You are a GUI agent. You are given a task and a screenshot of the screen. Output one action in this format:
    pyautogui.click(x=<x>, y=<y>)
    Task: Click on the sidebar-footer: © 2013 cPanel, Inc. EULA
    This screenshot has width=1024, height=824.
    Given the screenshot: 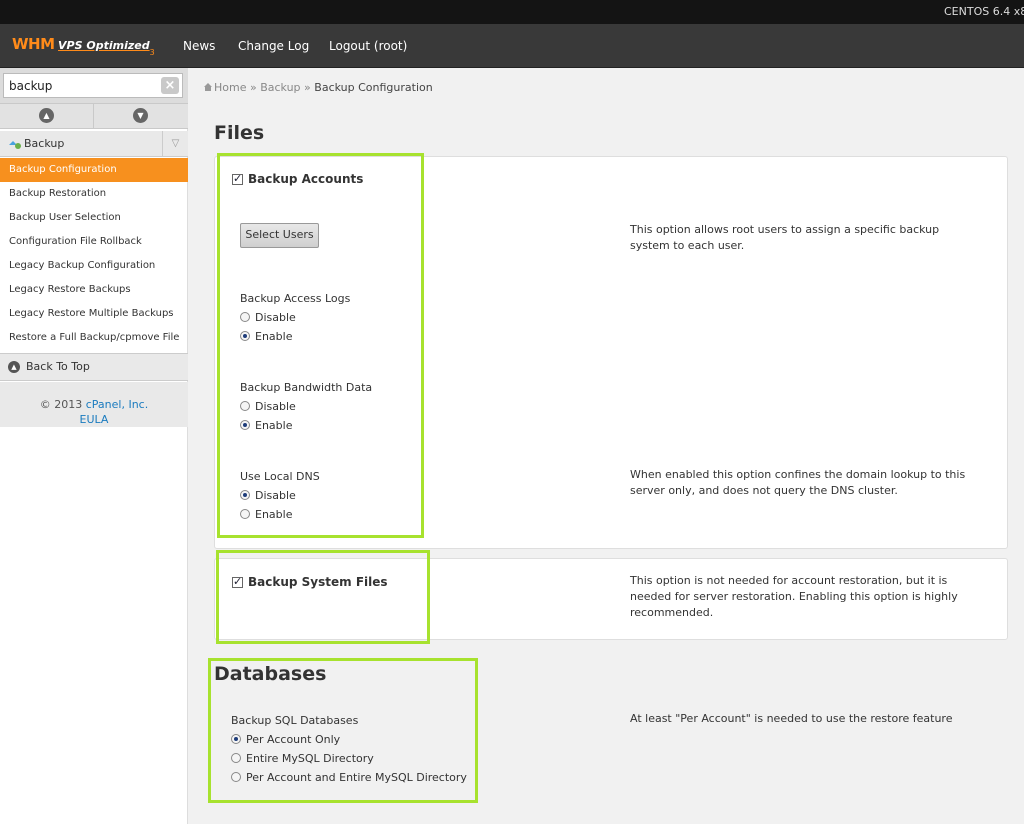 What is the action you would take?
    pyautogui.click(x=94, y=404)
    